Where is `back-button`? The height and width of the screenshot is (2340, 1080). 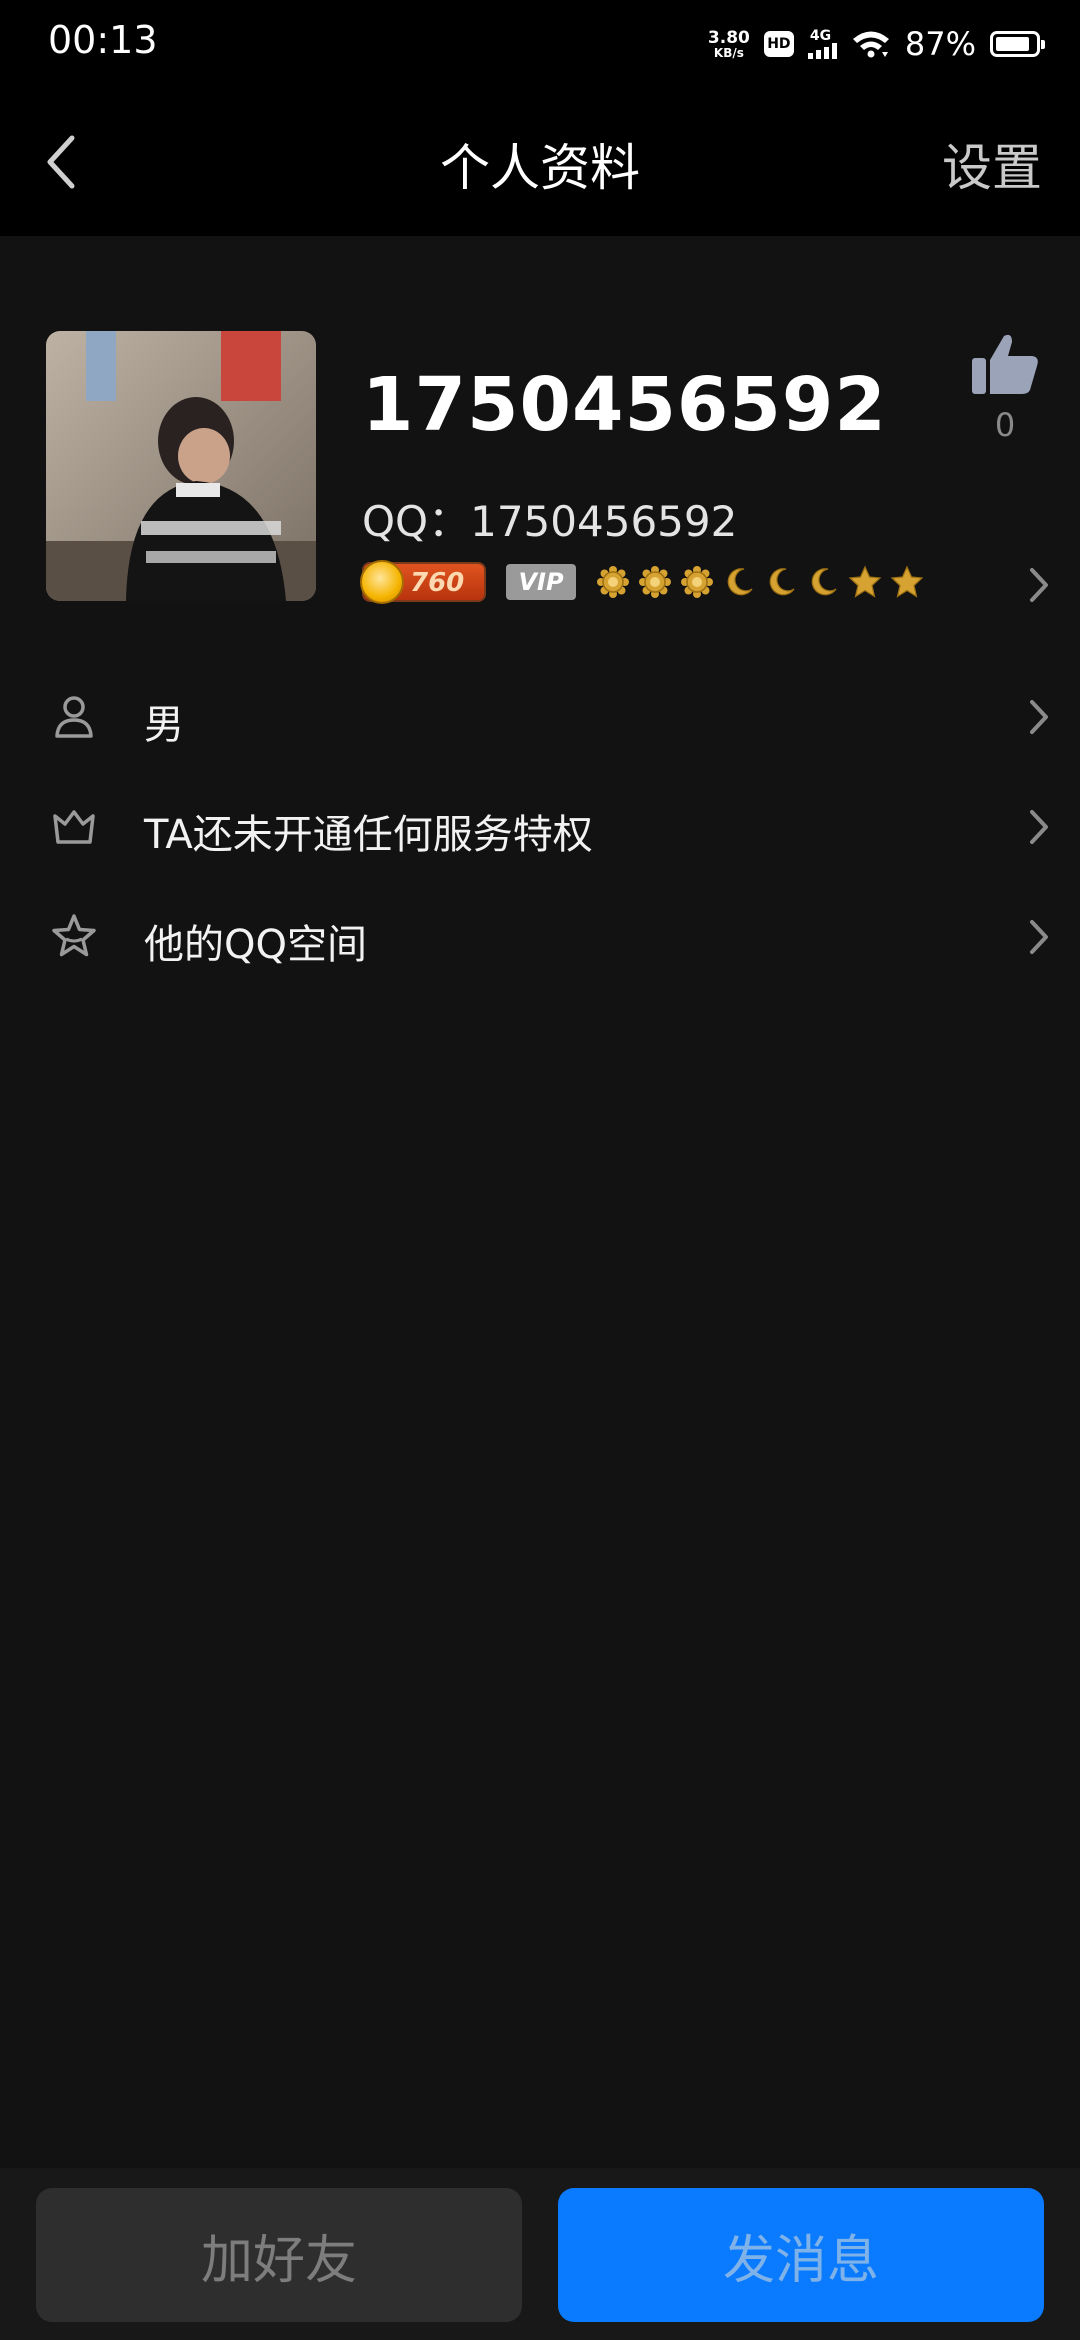
back-button is located at coordinates (61, 162).